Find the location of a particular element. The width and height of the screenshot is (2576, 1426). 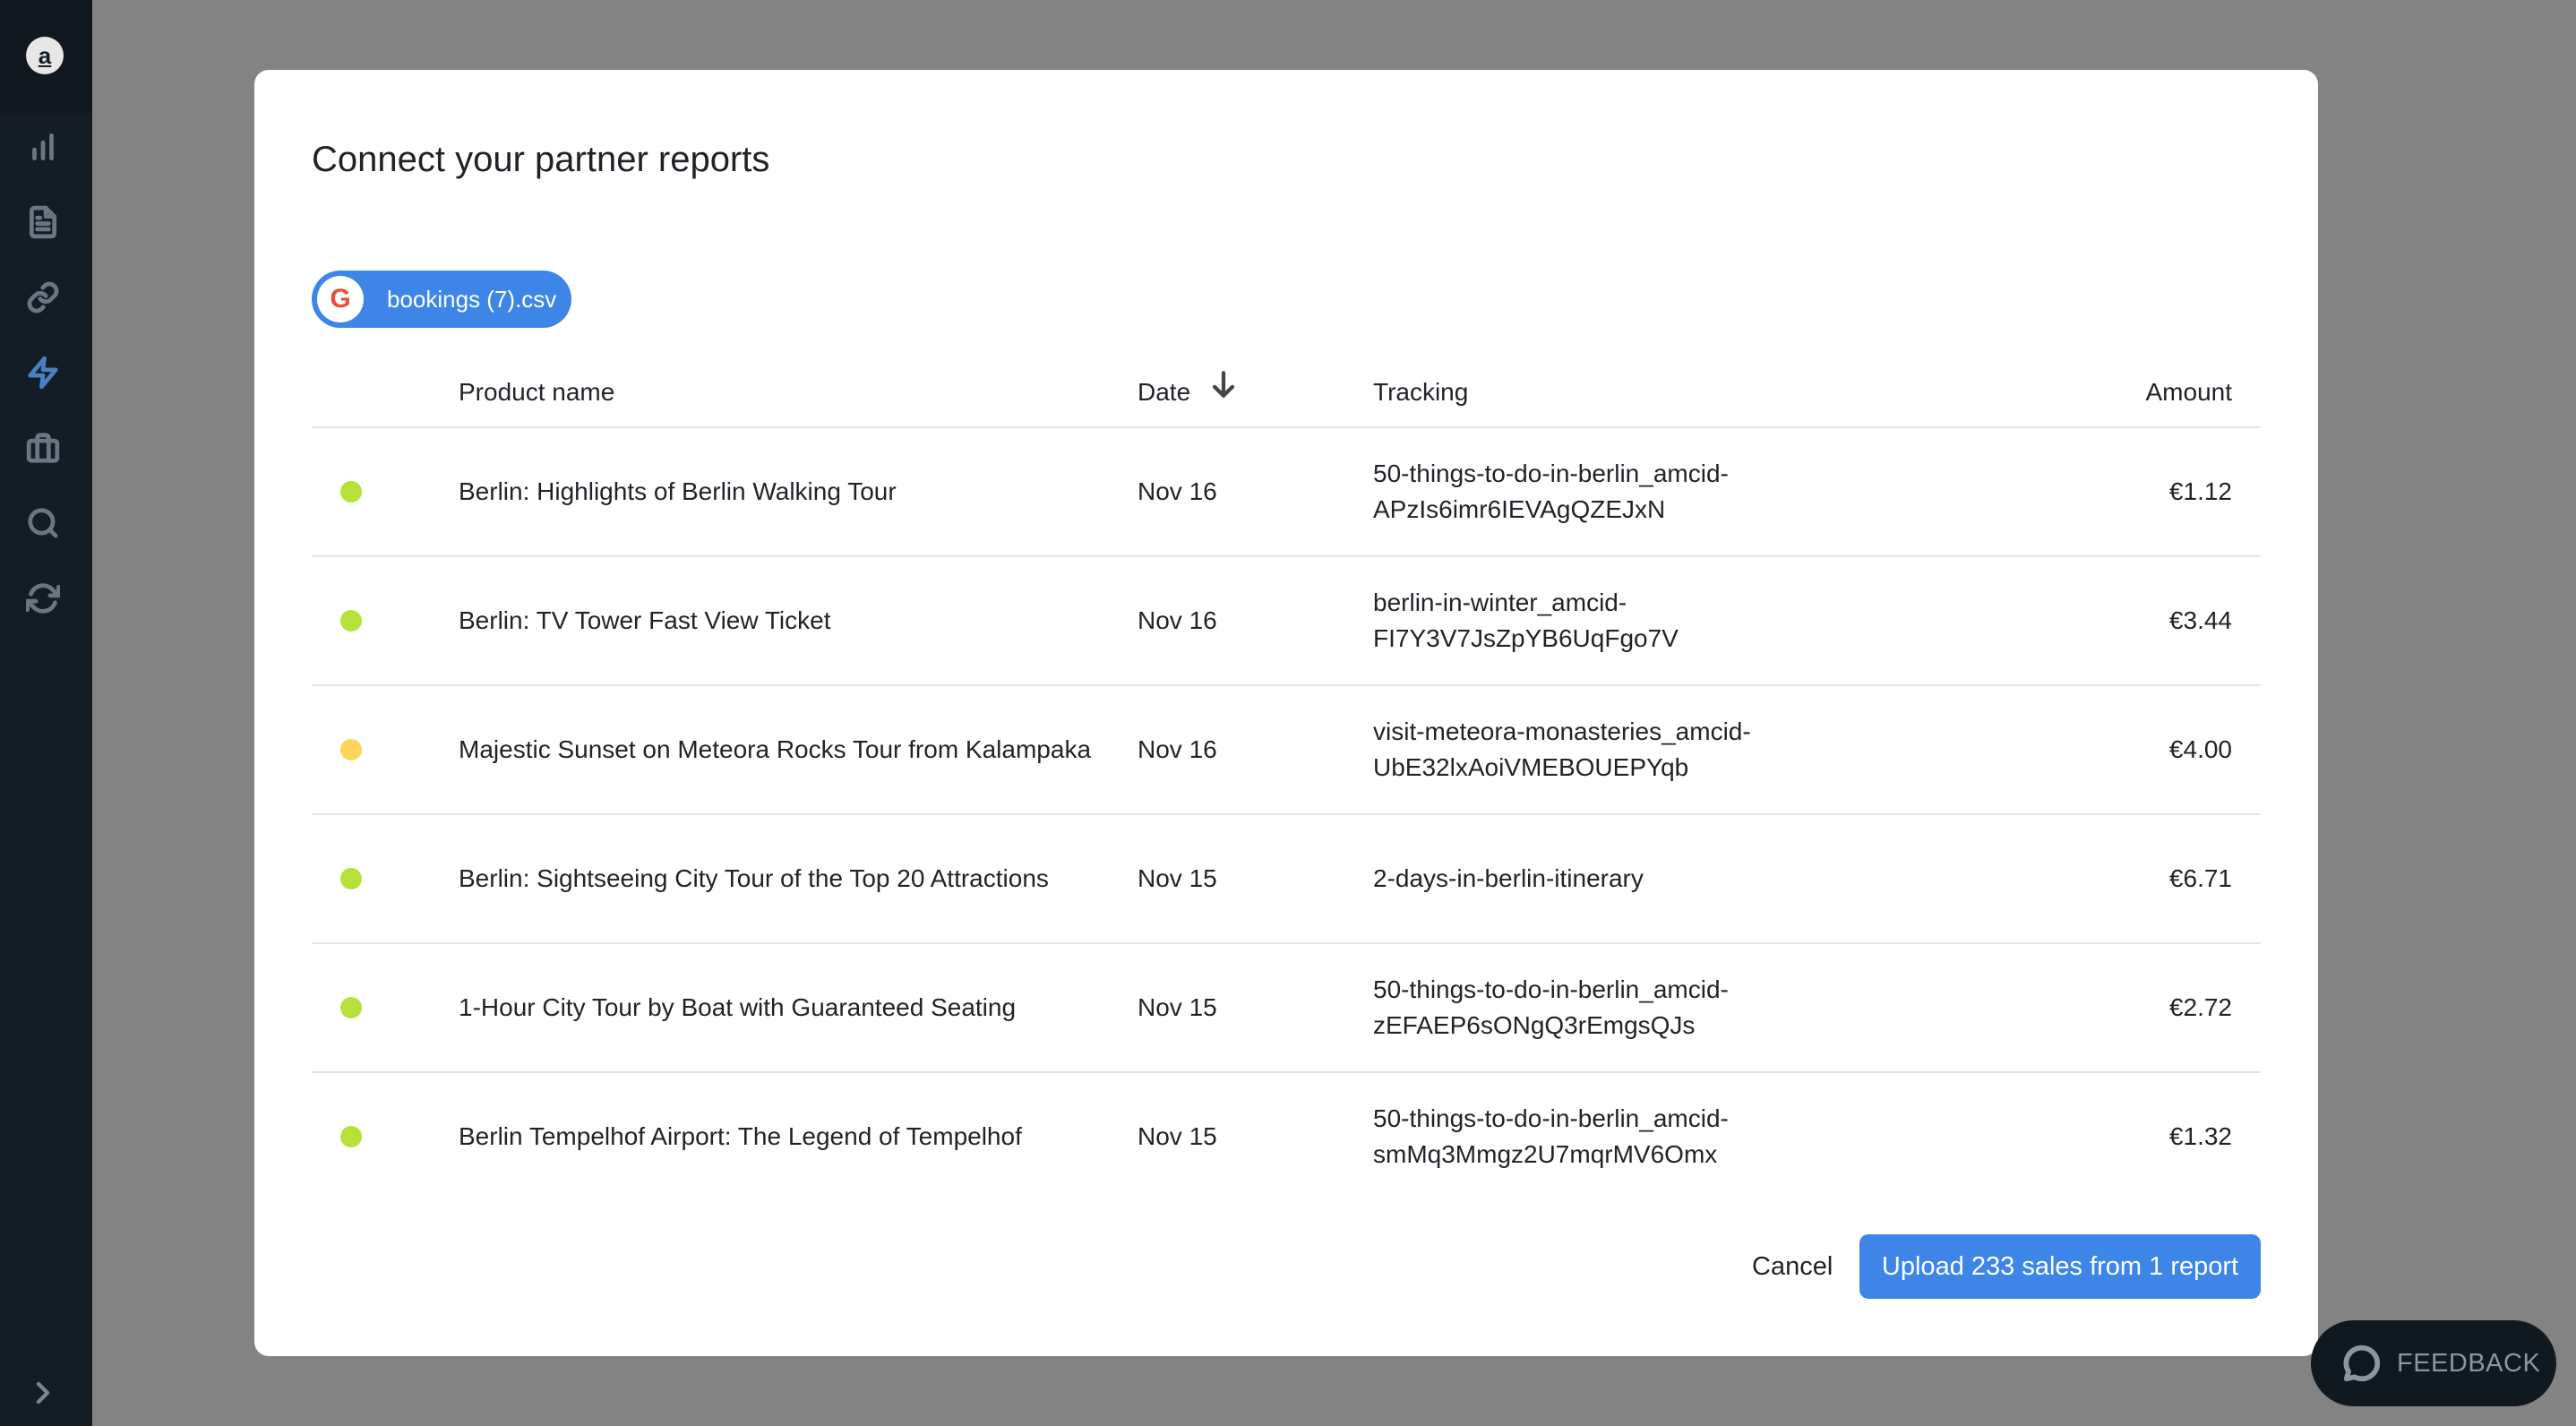

logo-area: a is located at coordinates (46, 57).